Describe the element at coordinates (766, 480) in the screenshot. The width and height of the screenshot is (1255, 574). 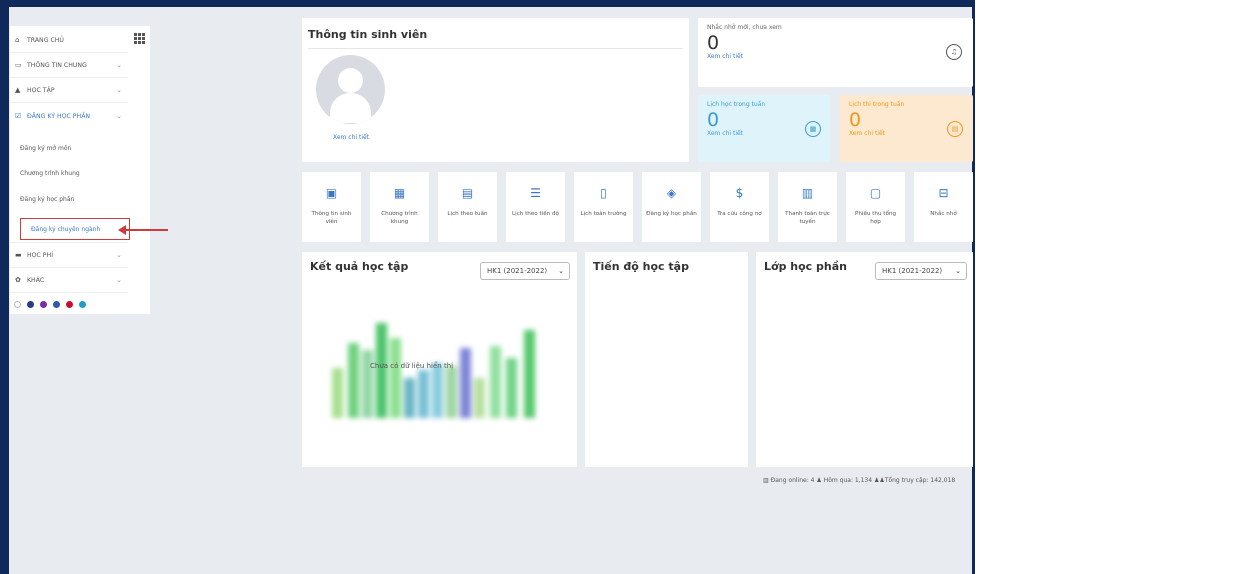
I see `chart-icon: ▥` at that location.